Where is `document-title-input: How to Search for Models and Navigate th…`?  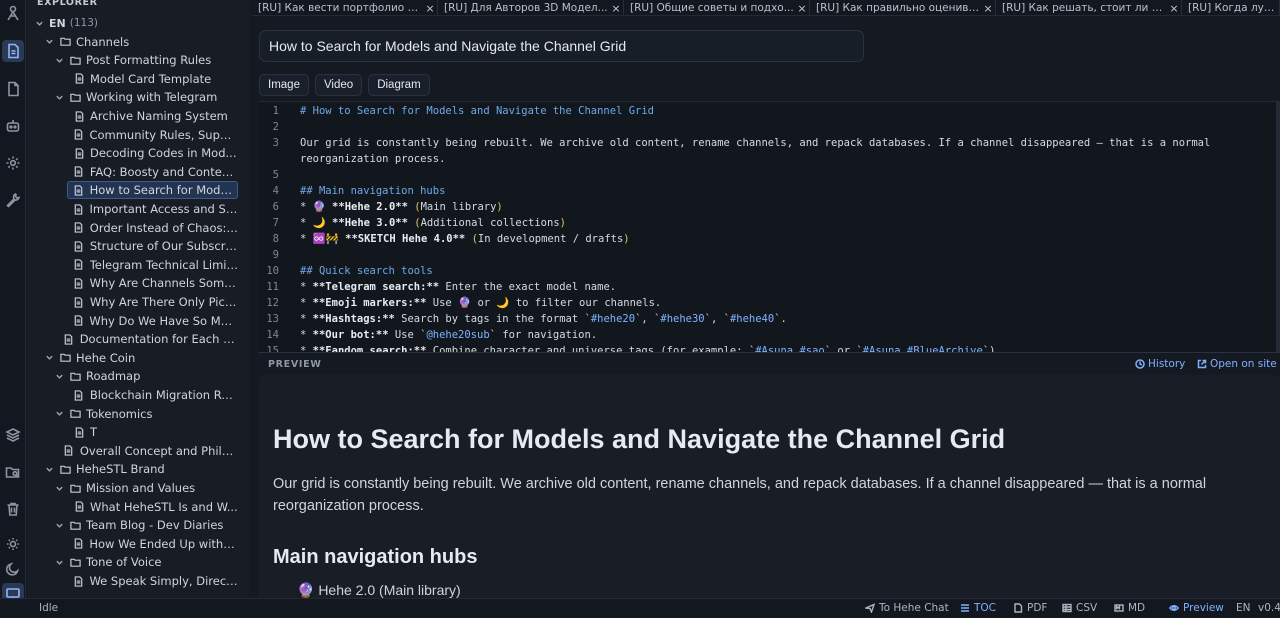
document-title-input: How to Search for Models and Navigate th… is located at coordinates (561, 46).